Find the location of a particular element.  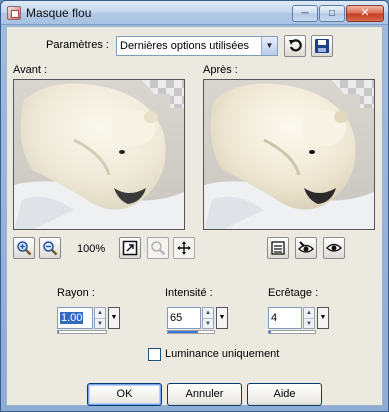

params-label: Paramètres : is located at coordinates (77, 45).